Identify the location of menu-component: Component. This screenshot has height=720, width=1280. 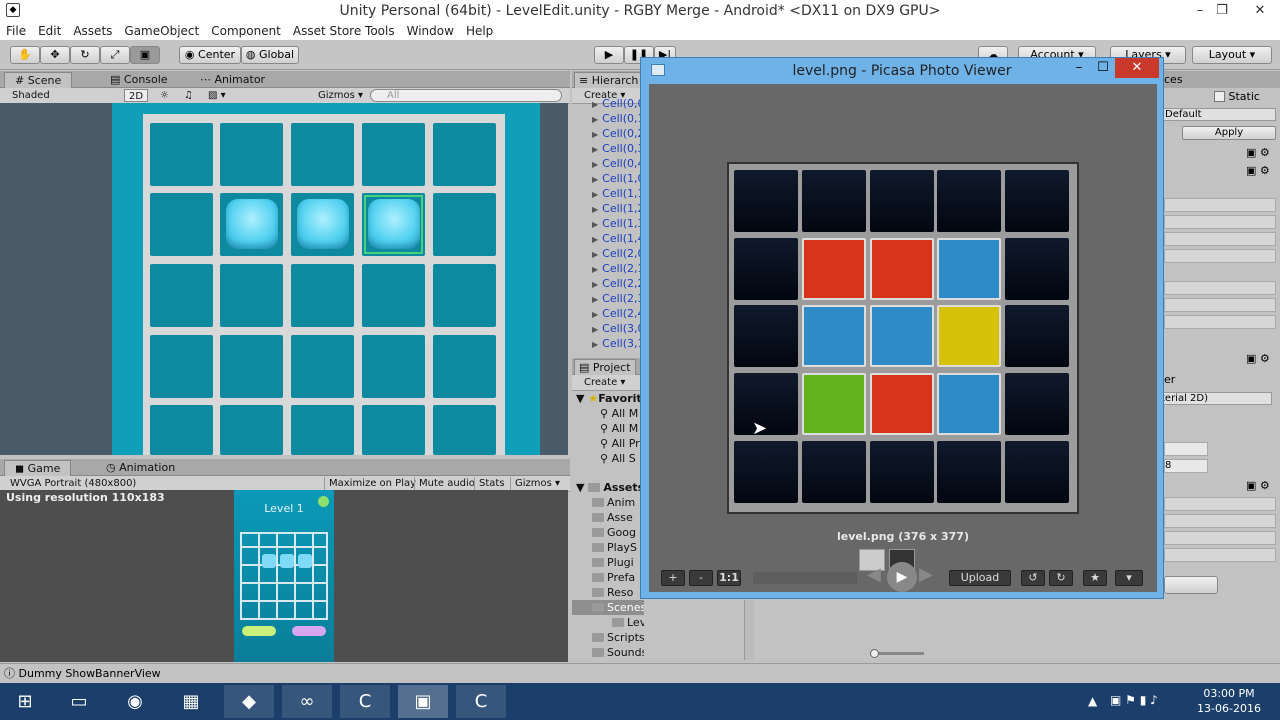
(246, 31).